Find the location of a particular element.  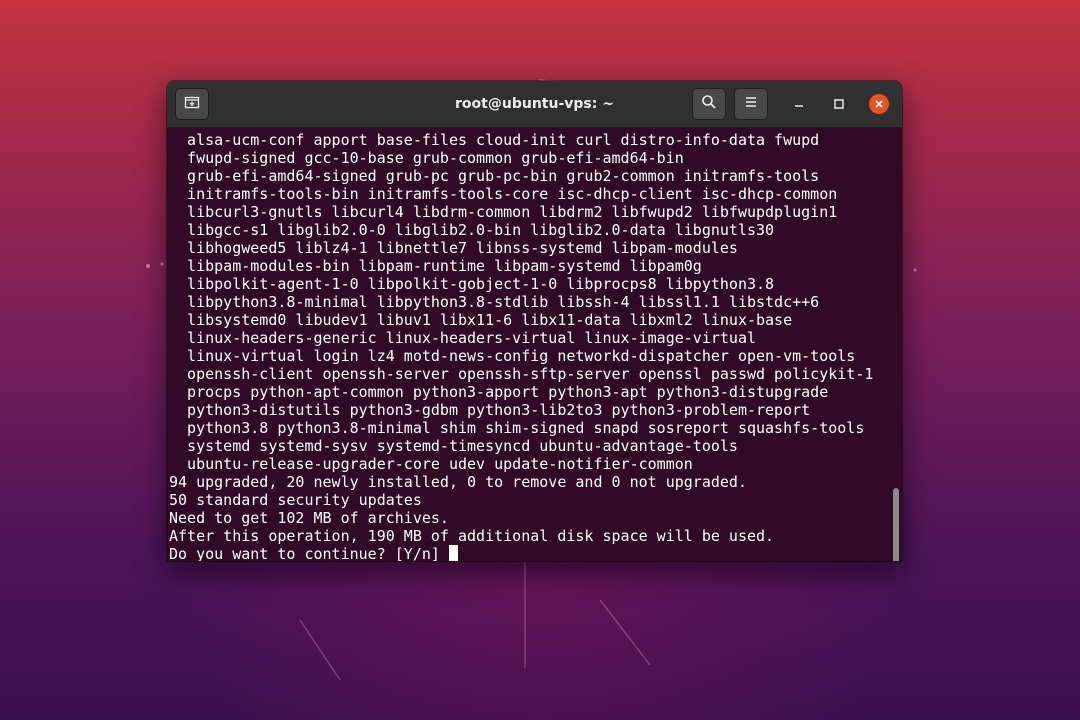

hamburger-menu-icon is located at coordinates (751, 104).